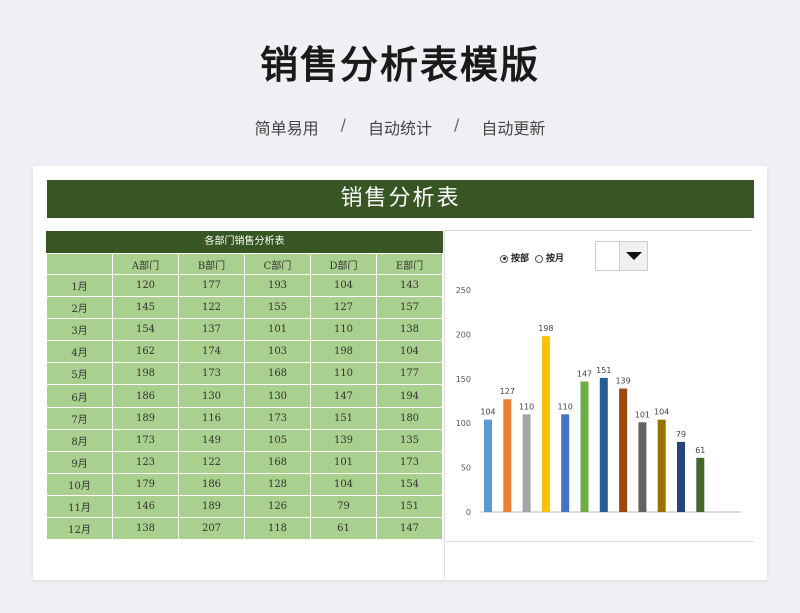  Describe the element at coordinates (277, 484) in the screenshot. I see `value-cell: 128` at that location.